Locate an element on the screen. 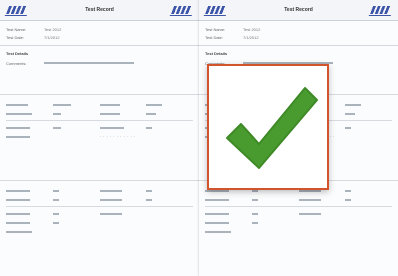  approval-overlay-card is located at coordinates (268, 127).